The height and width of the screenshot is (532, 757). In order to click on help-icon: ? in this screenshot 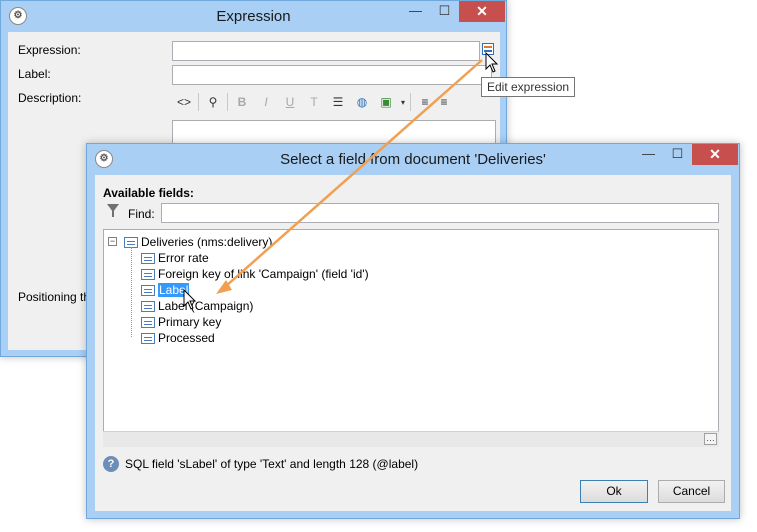, I will do `click(111, 464)`.